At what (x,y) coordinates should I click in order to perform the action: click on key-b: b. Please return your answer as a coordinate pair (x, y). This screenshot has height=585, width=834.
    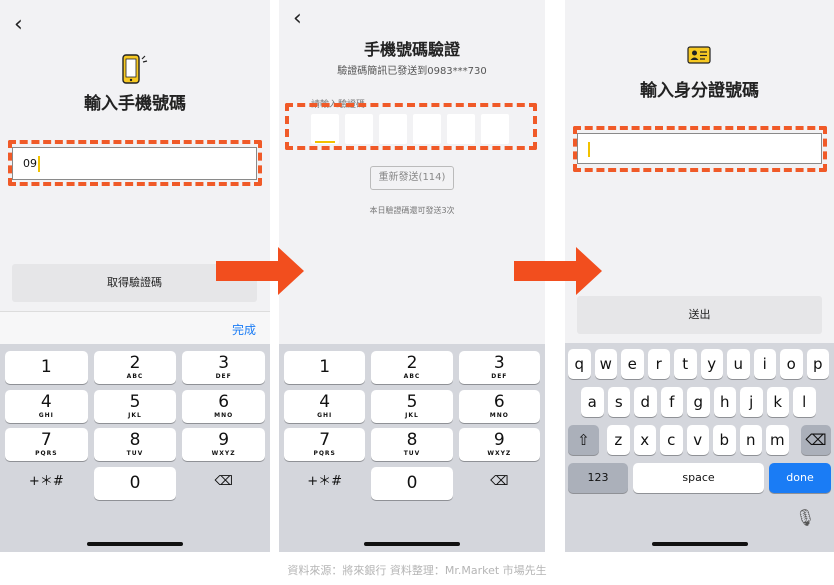
    Looking at the image, I should click on (724, 440).